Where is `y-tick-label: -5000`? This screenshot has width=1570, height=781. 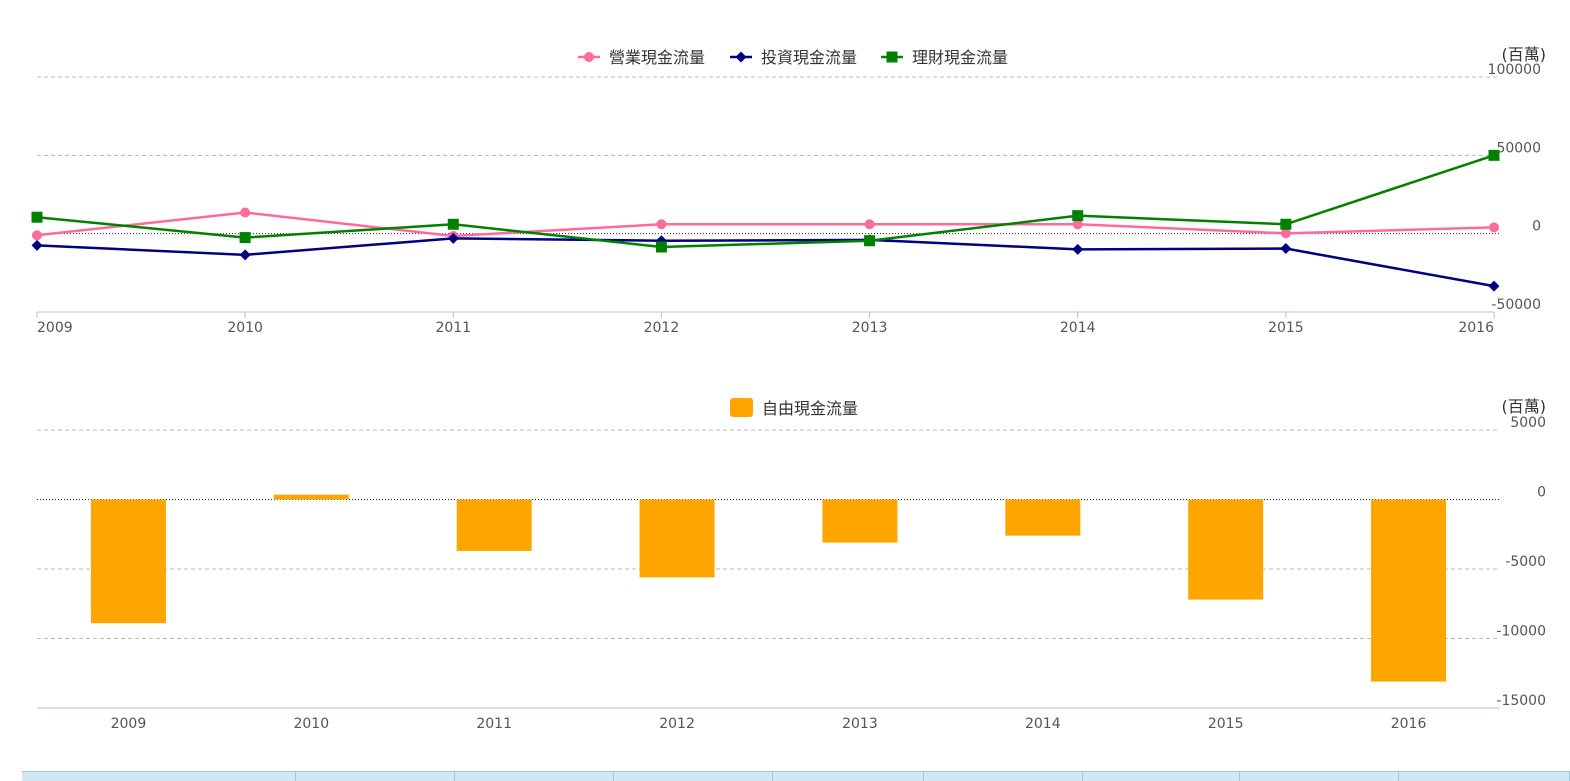
y-tick-label: -5000 is located at coordinates (1525, 562).